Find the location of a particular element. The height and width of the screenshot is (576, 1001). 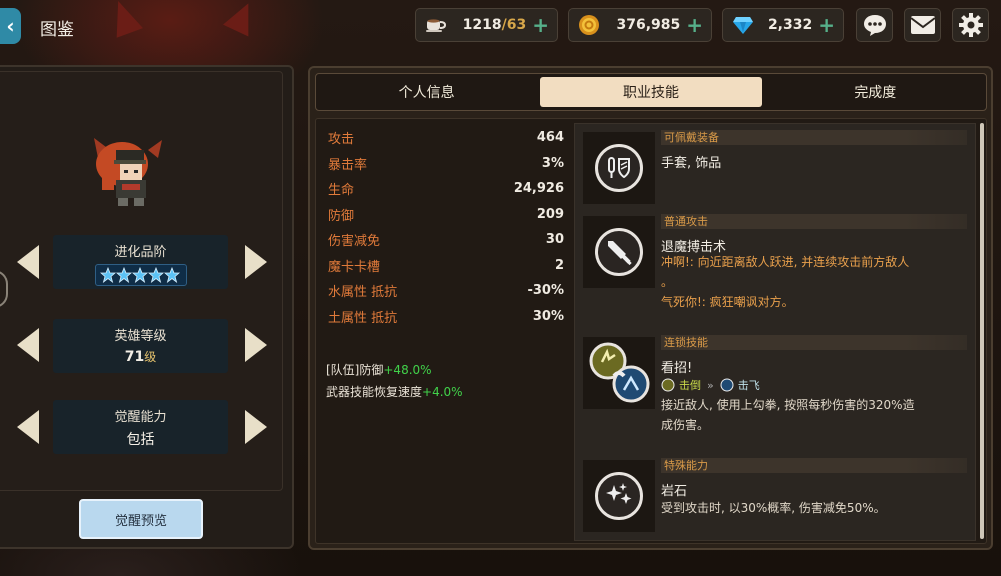

stat-name: 土属性 抵抗 is located at coordinates (363, 318).